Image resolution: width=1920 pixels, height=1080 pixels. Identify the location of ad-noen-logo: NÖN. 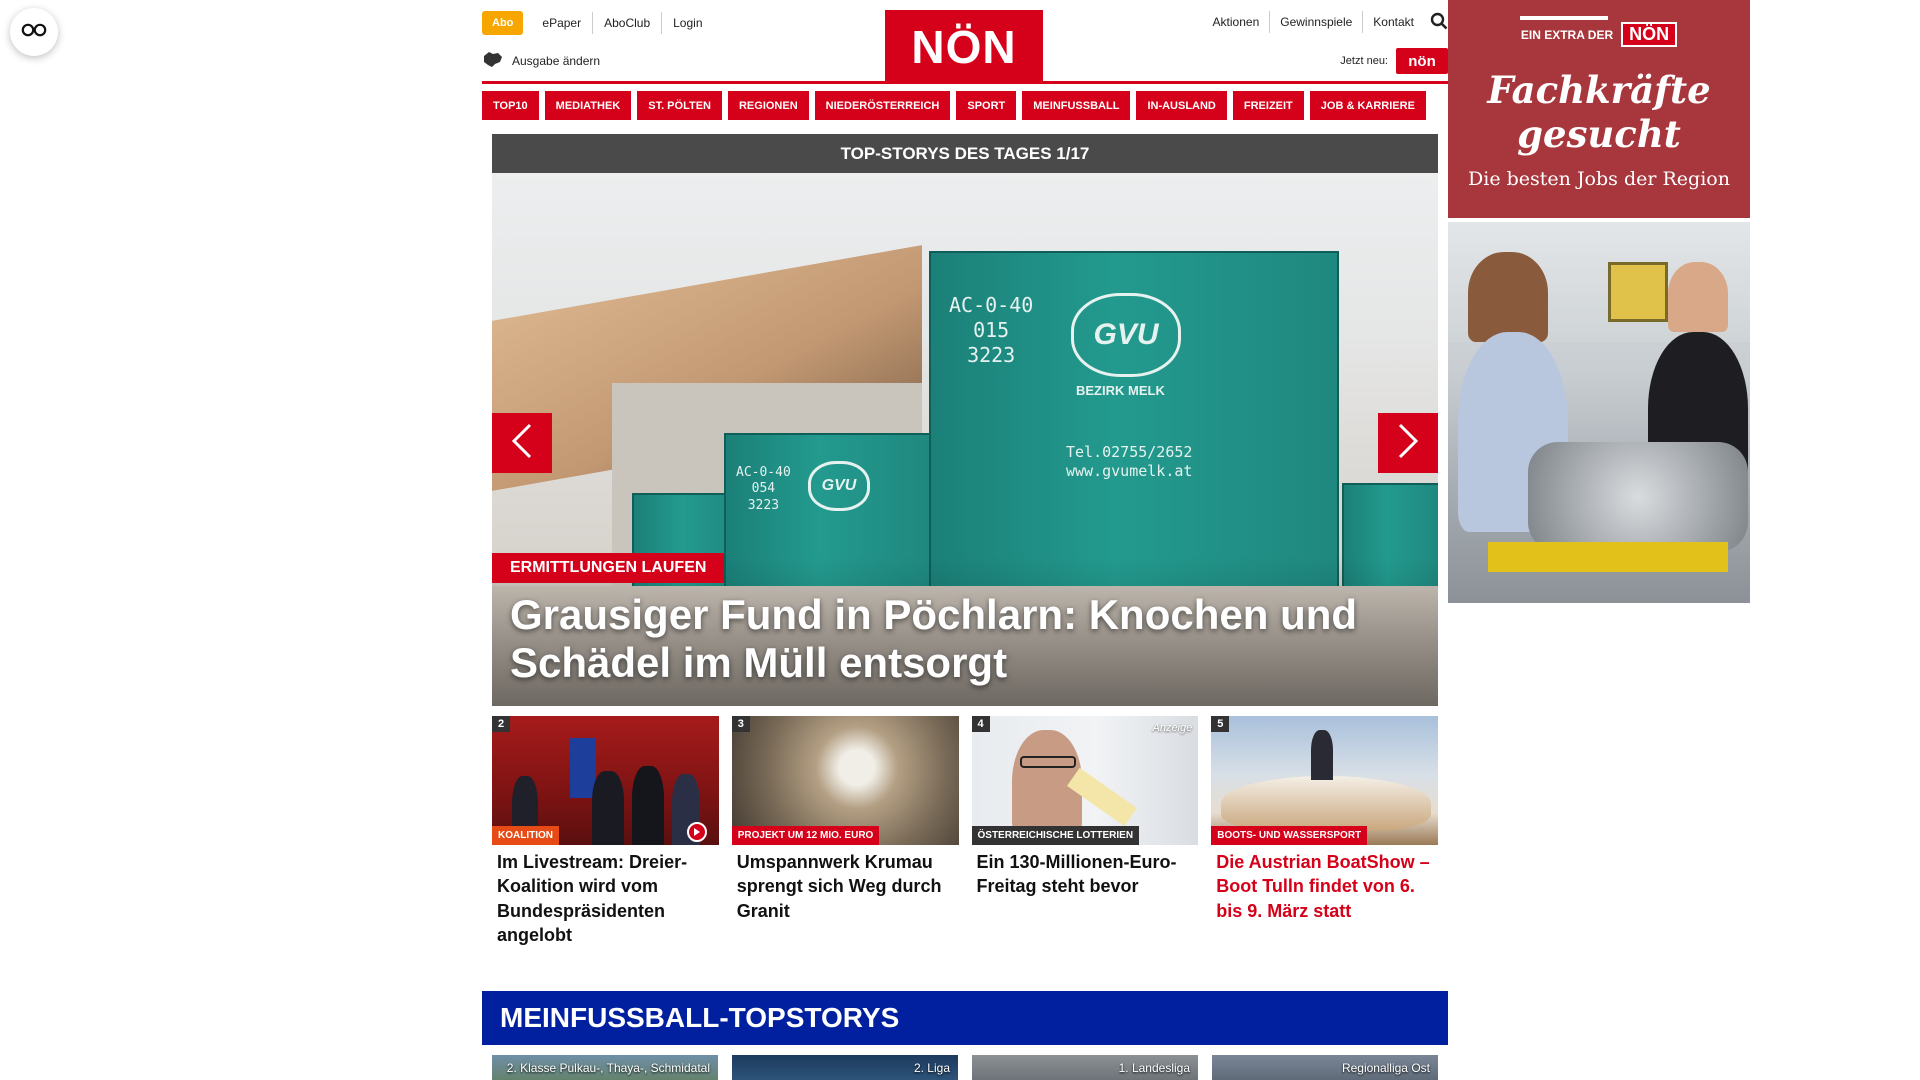
(1649, 34).